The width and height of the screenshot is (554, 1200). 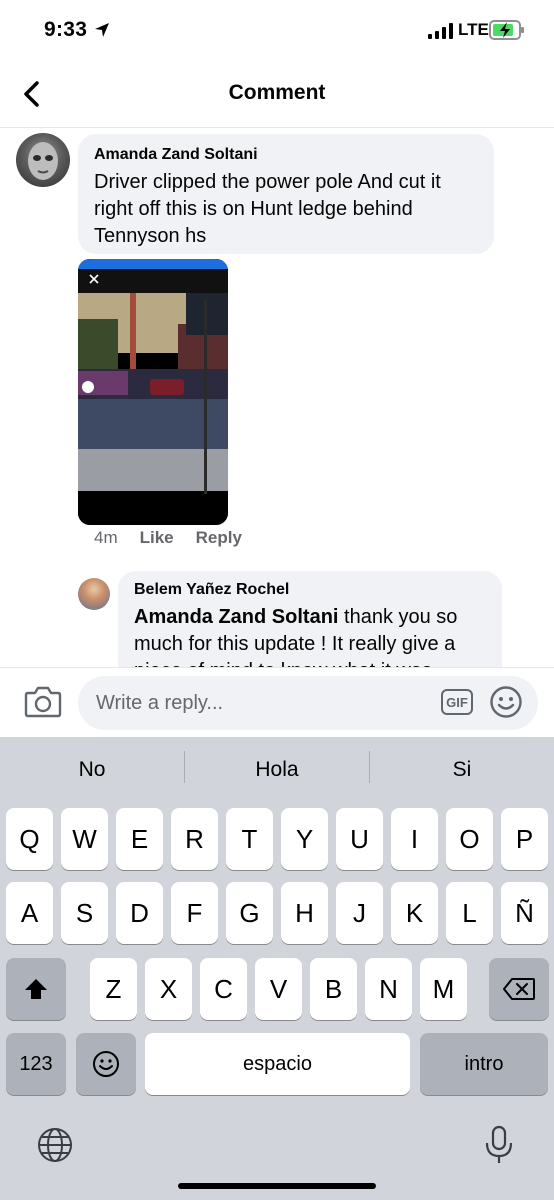 I want to click on key-w: W, so click(x=84, y=839).